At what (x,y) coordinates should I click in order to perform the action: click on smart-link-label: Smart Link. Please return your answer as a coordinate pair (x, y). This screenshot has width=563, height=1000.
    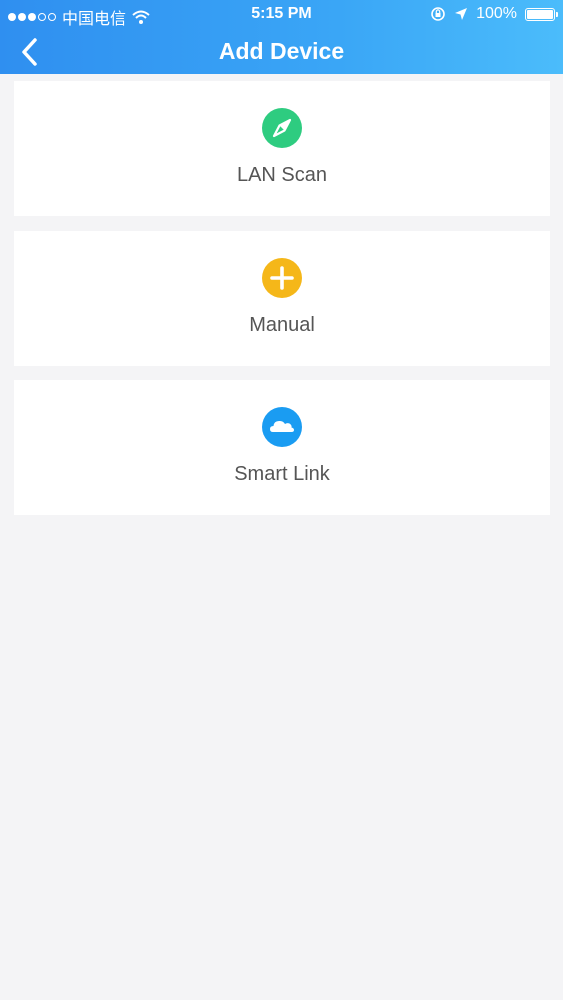
    Looking at the image, I should click on (282, 474).